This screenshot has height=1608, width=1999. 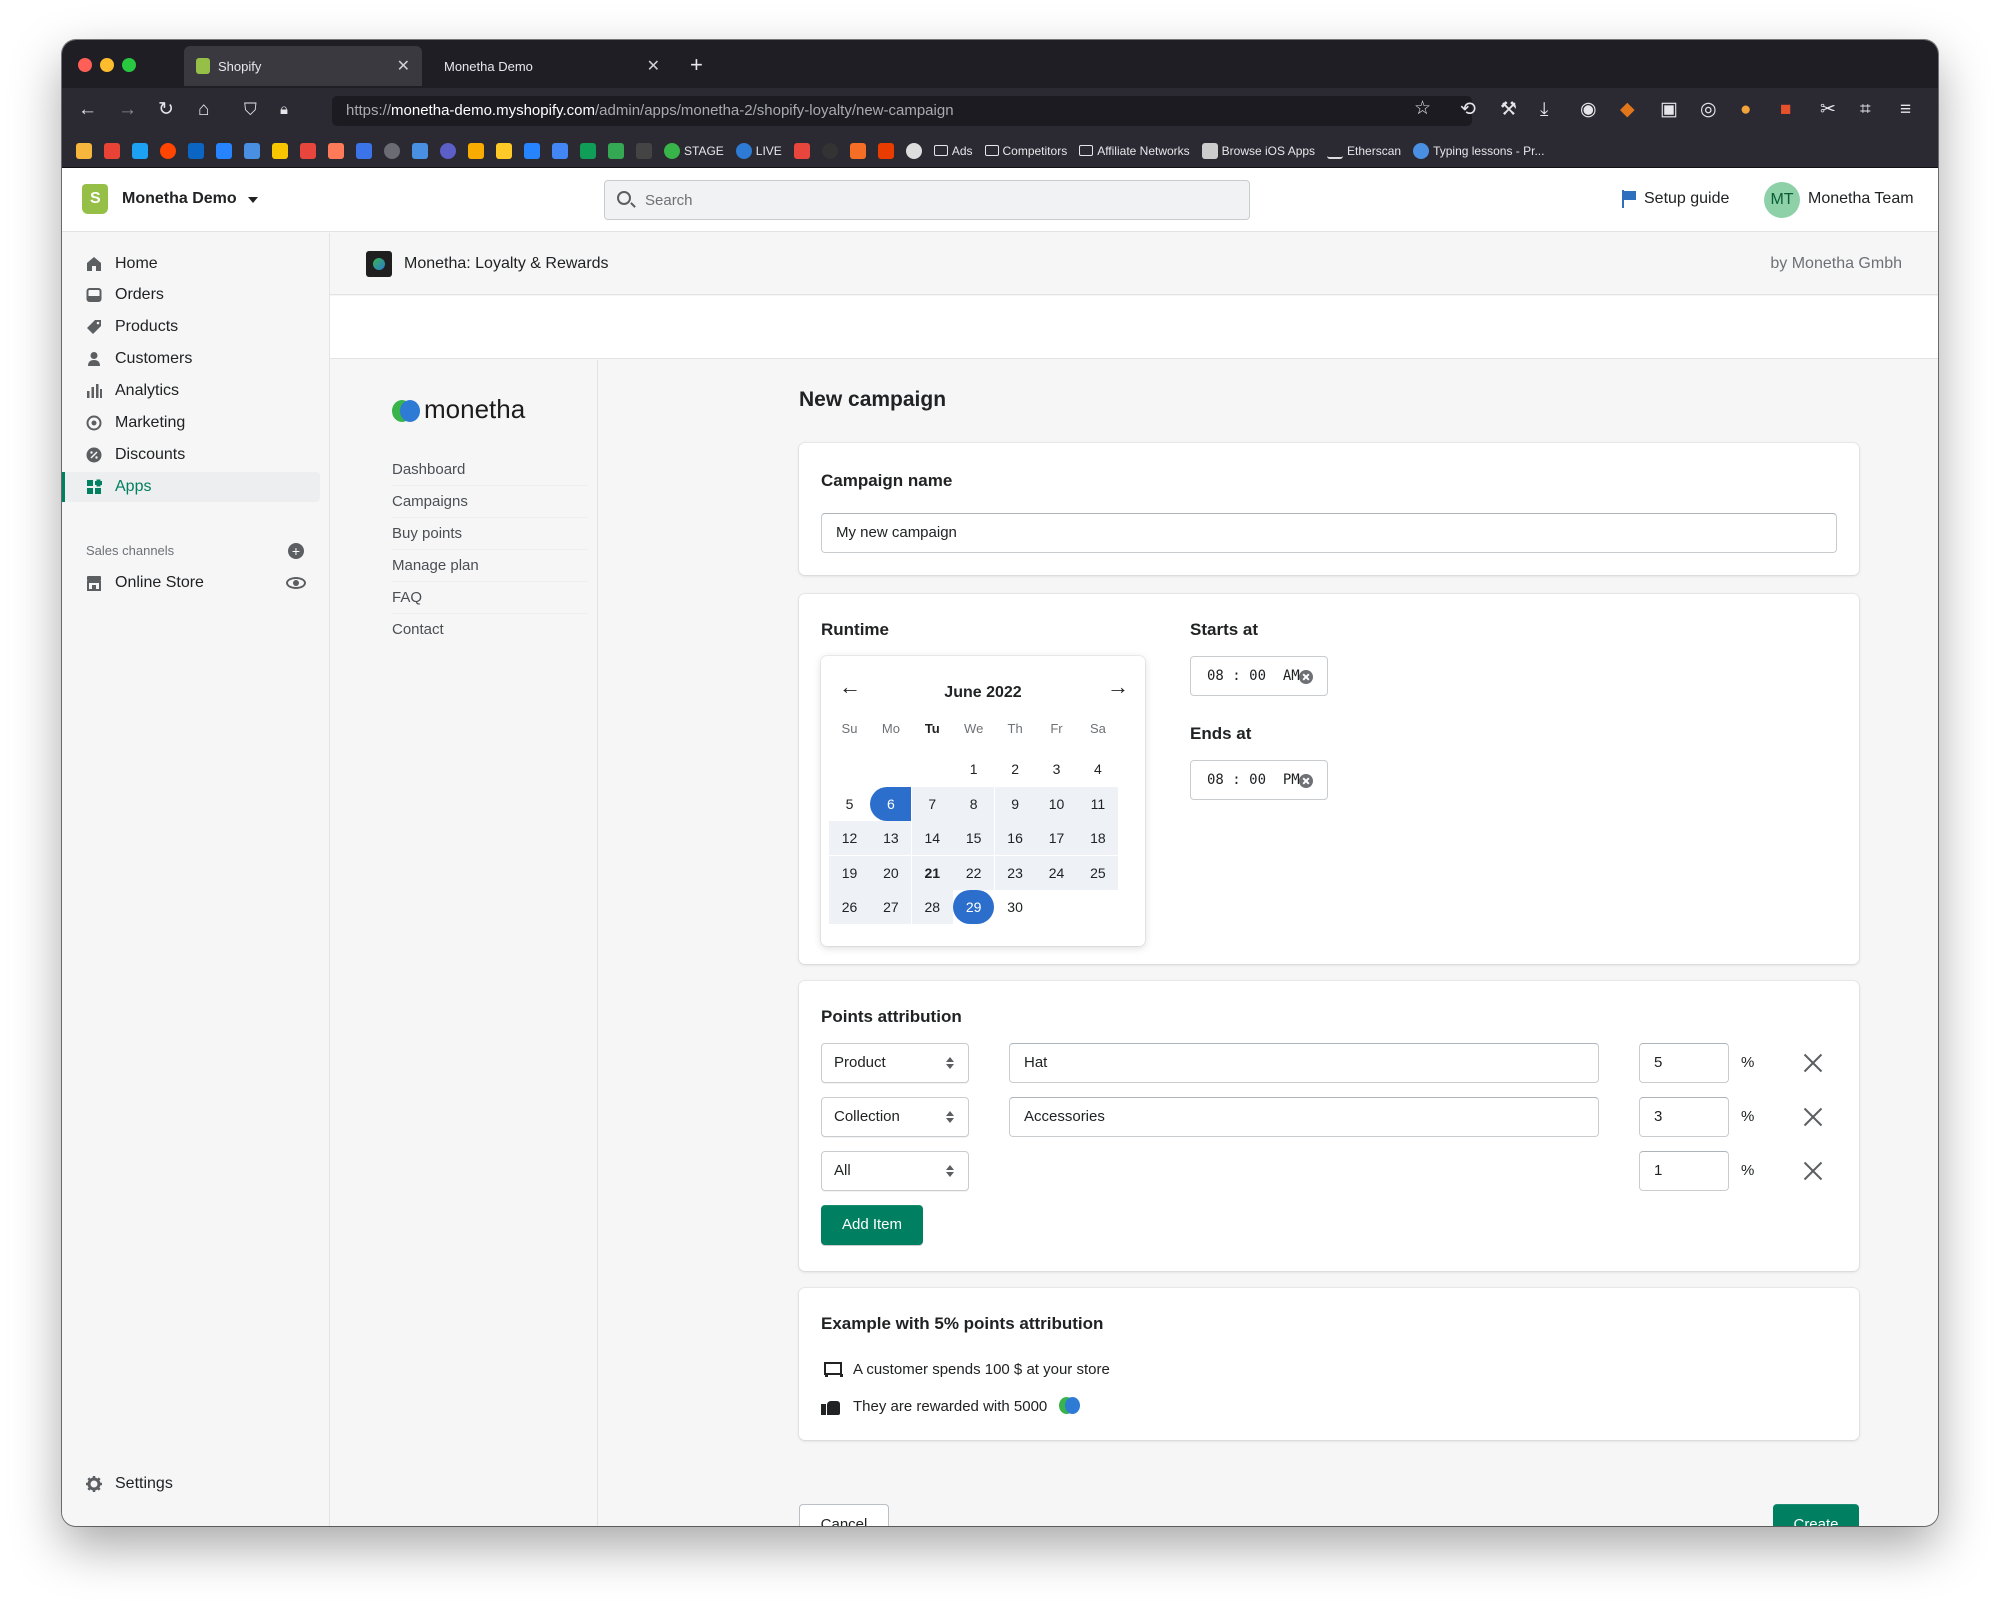 I want to click on wrench-icon: ⚒, so click(x=1508, y=110).